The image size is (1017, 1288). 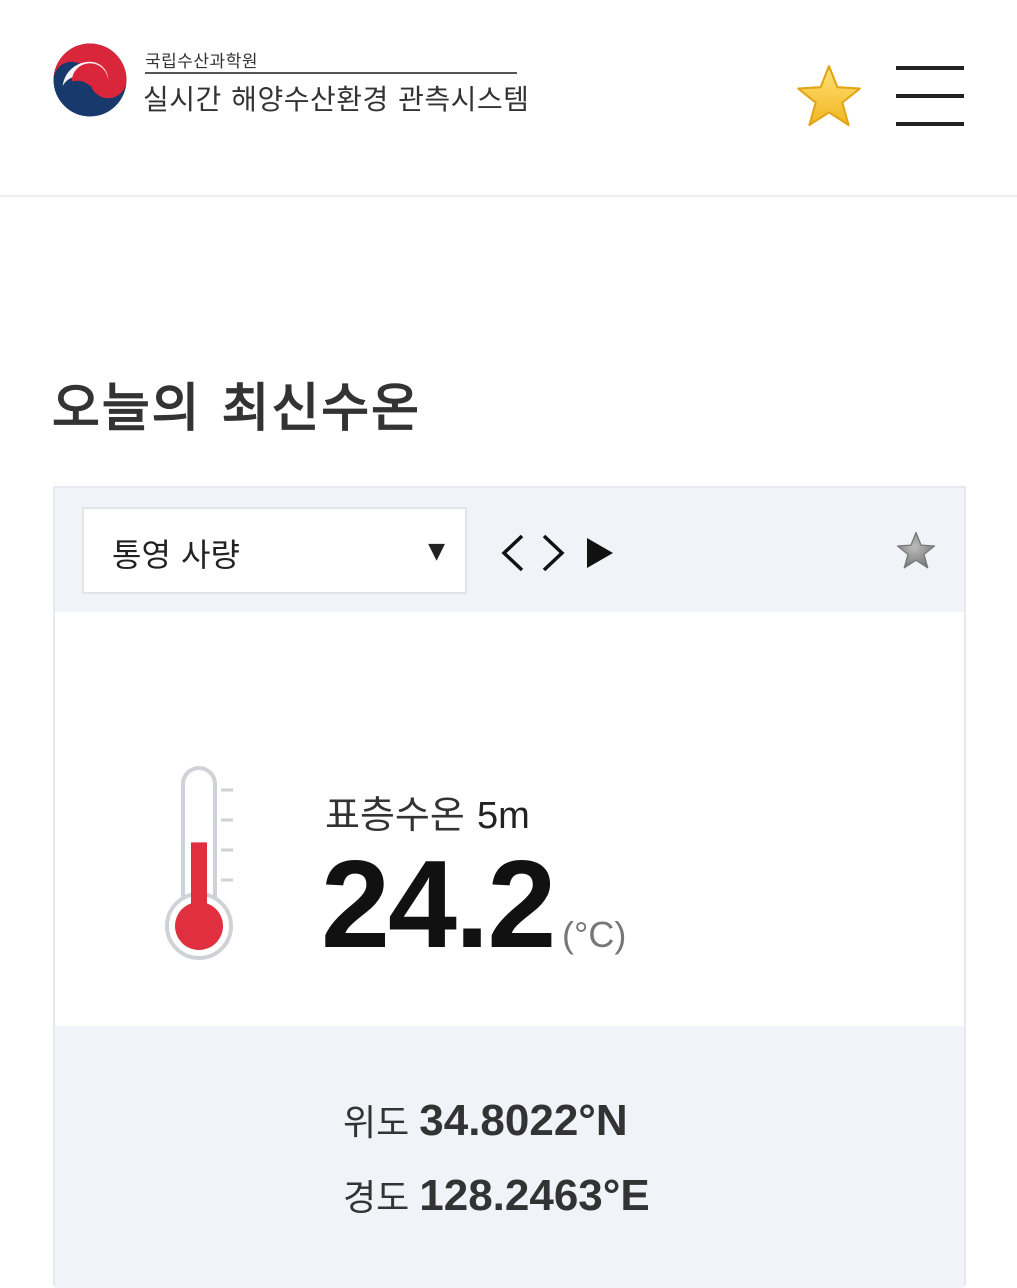 What do you see at coordinates (534, 1195) in the screenshot?
I see `longitude-value: 128.2463°E` at bounding box center [534, 1195].